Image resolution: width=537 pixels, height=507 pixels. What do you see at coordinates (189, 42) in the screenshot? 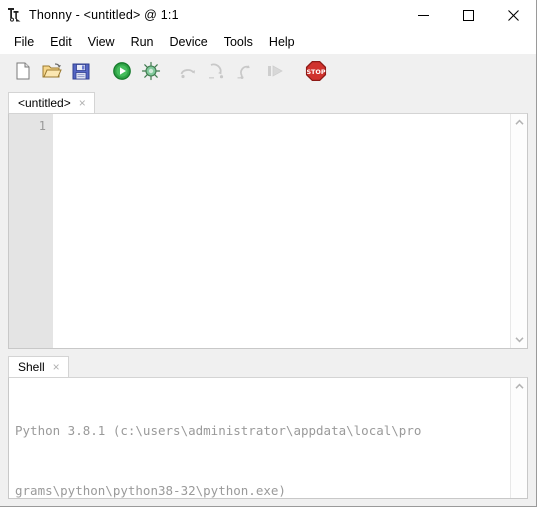
I see `menu-device: Device` at bounding box center [189, 42].